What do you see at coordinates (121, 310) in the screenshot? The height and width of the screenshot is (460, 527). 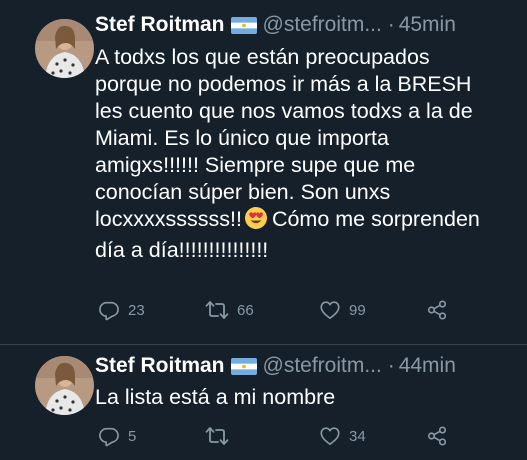 I see `reply-button: 23` at bounding box center [121, 310].